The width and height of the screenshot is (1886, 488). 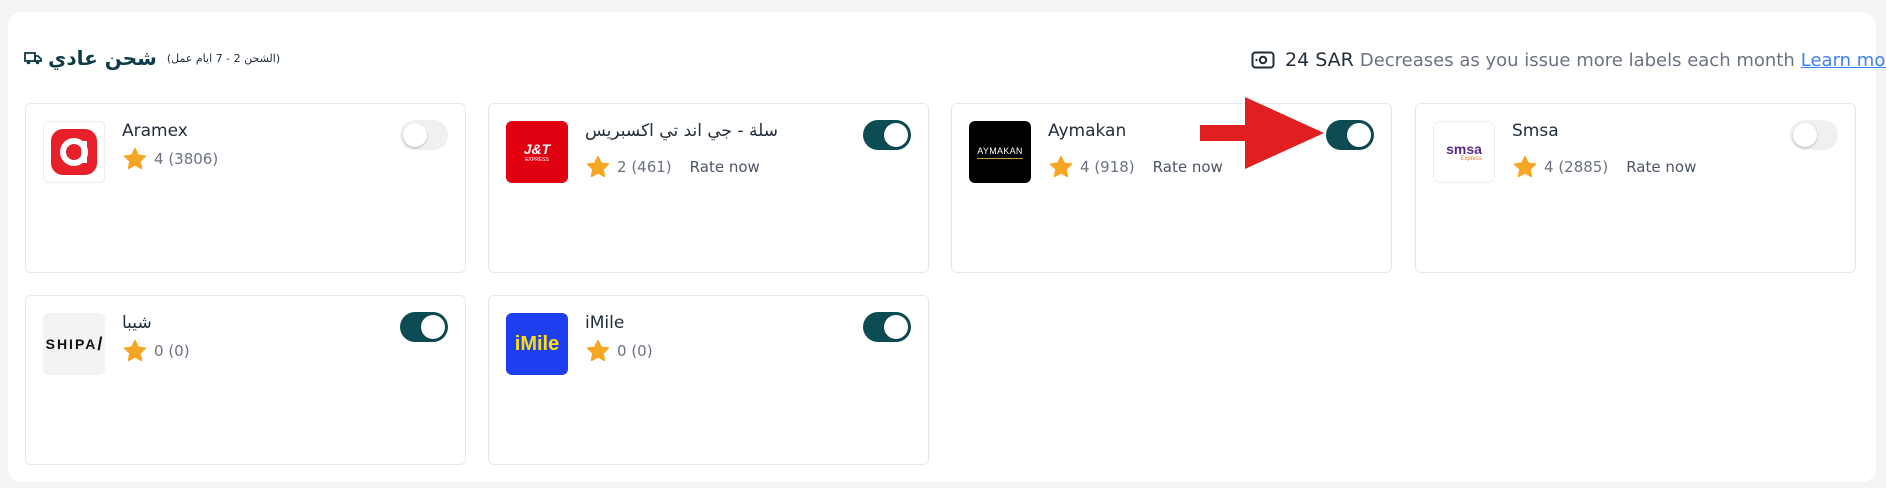 I want to click on carrier-name: Aymakan, so click(x=1087, y=131).